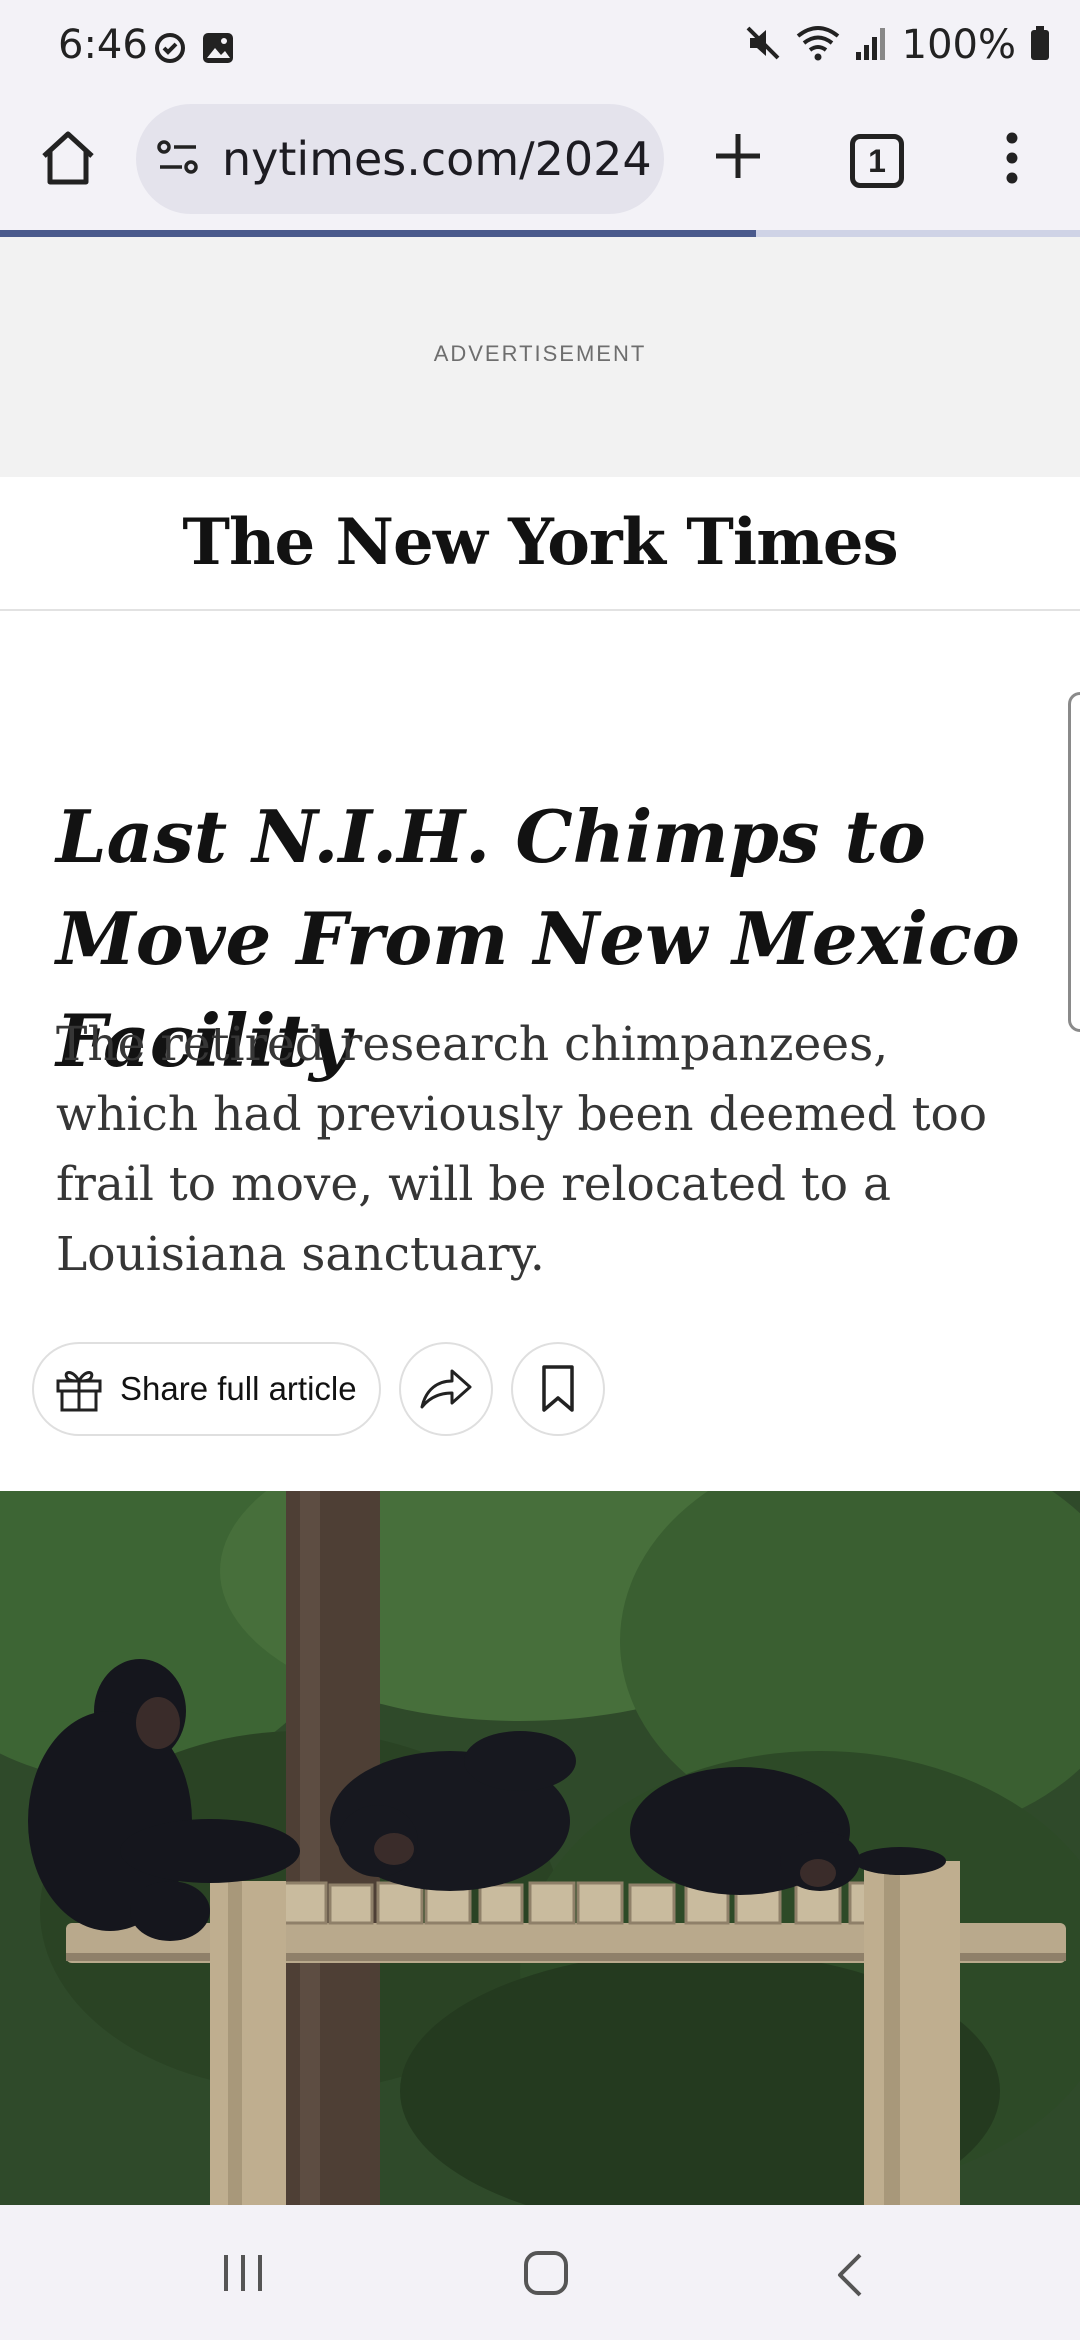  I want to click on share-button, so click(445, 1389).